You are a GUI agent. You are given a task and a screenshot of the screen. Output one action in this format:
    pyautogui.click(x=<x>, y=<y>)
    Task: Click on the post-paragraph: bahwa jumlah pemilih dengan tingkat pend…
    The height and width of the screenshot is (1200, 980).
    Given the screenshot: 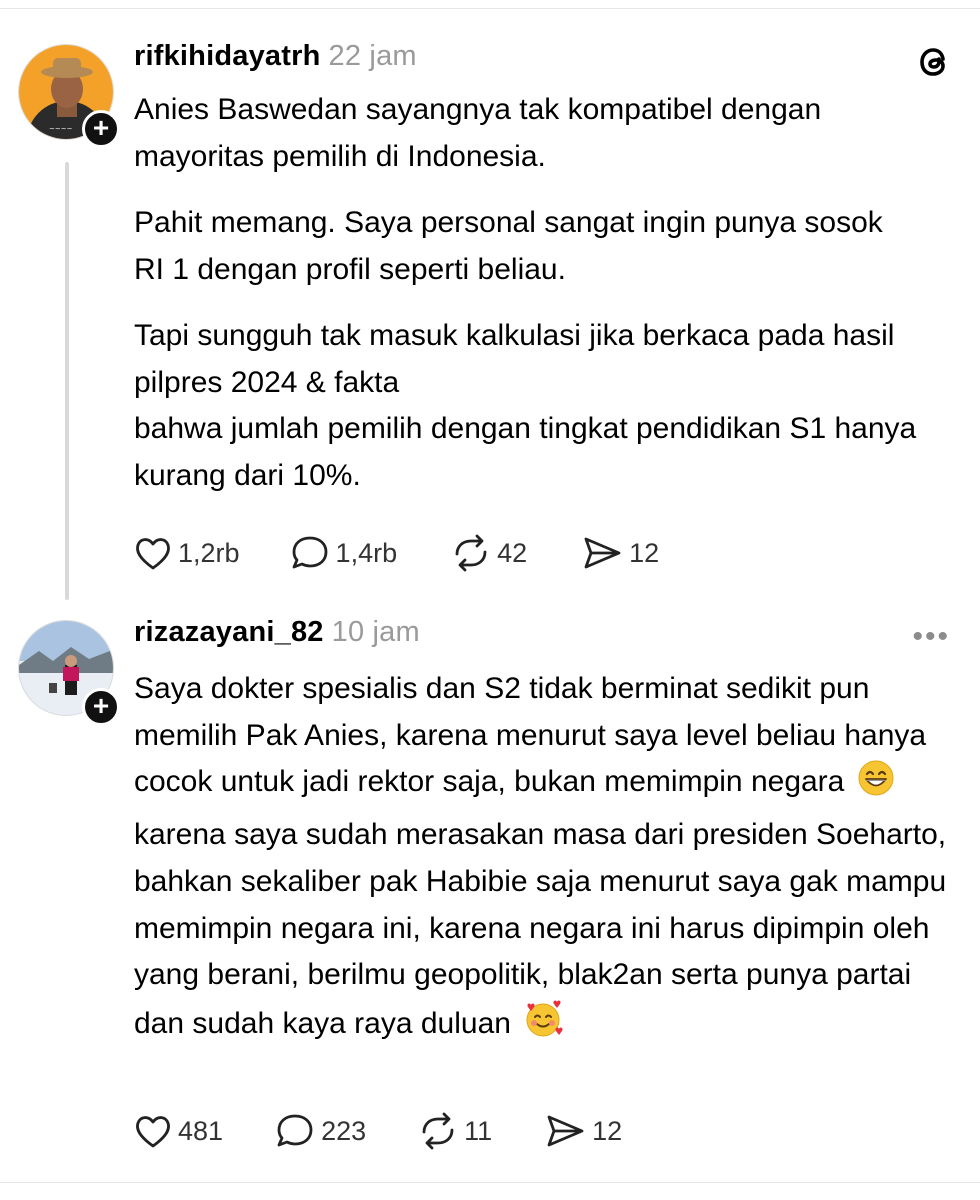 What is the action you would take?
    pyautogui.click(x=525, y=452)
    